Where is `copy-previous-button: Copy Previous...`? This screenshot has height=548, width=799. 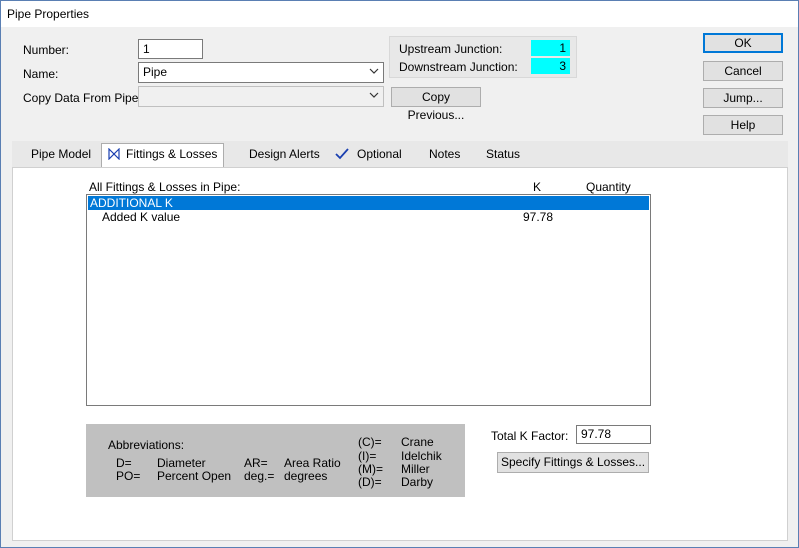
copy-previous-button: Copy Previous... is located at coordinates (436, 104).